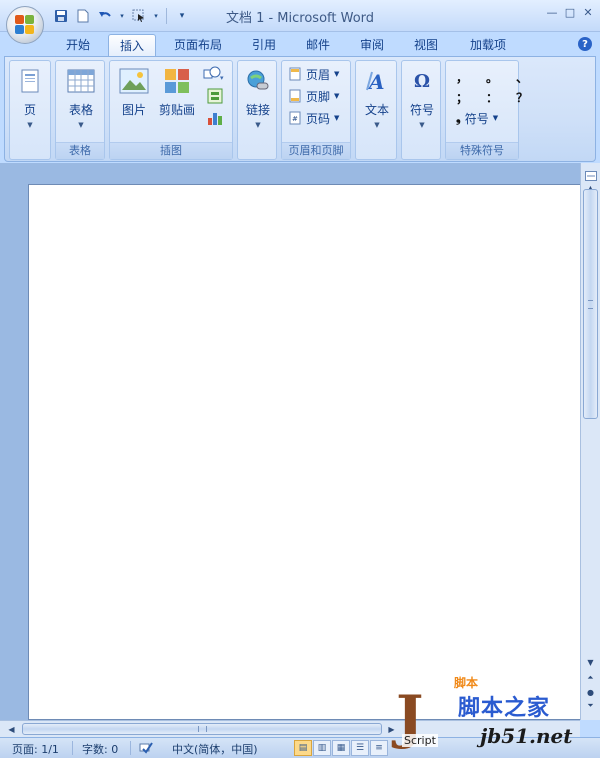  I want to click on header-button: 页眉 ▼, so click(313, 74).